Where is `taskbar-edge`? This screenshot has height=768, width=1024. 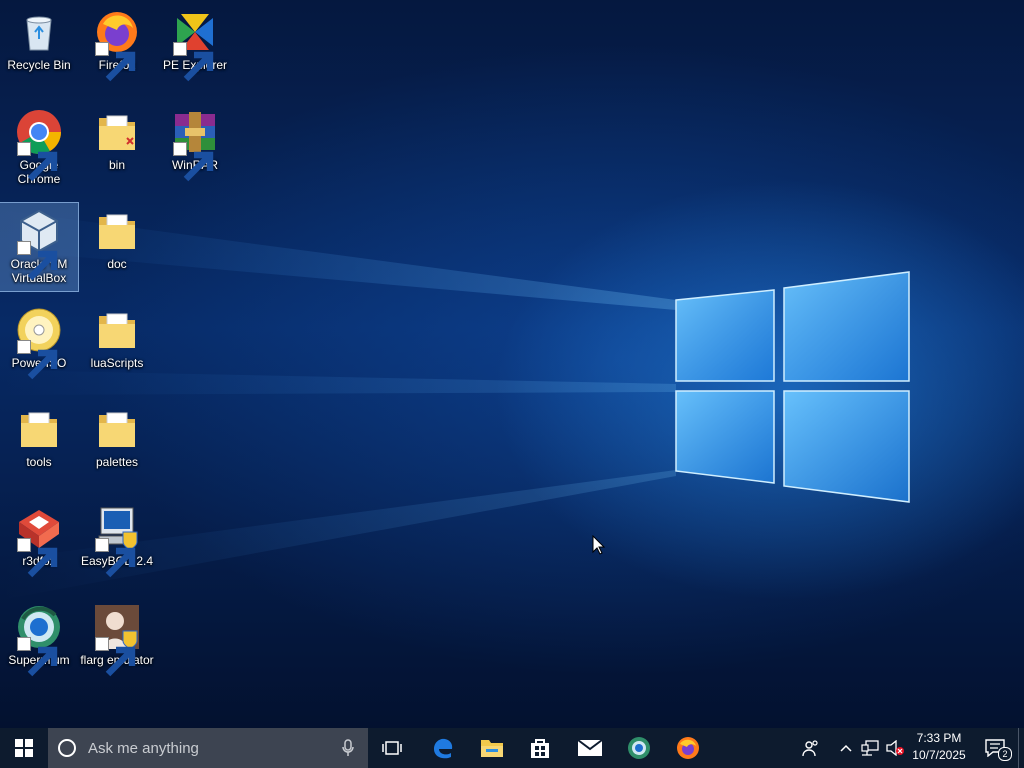
taskbar-edge is located at coordinates (443, 748).